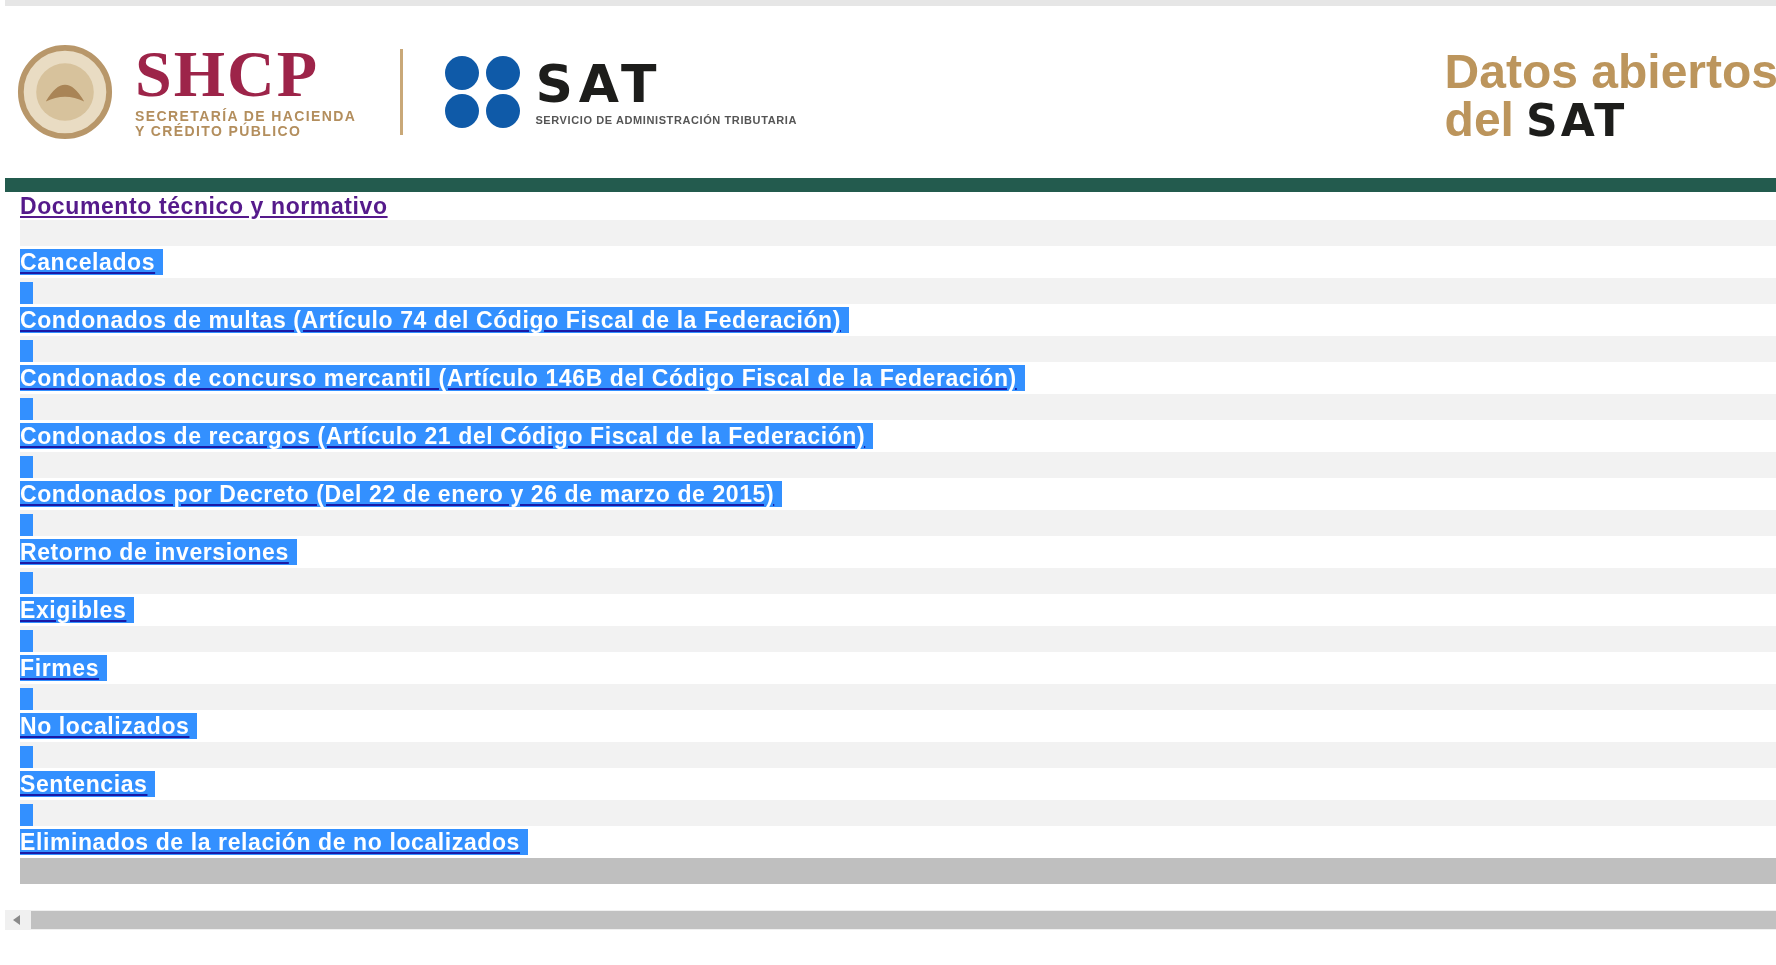 The image size is (1776, 965). I want to click on document-link: Exigibles, so click(77, 610).